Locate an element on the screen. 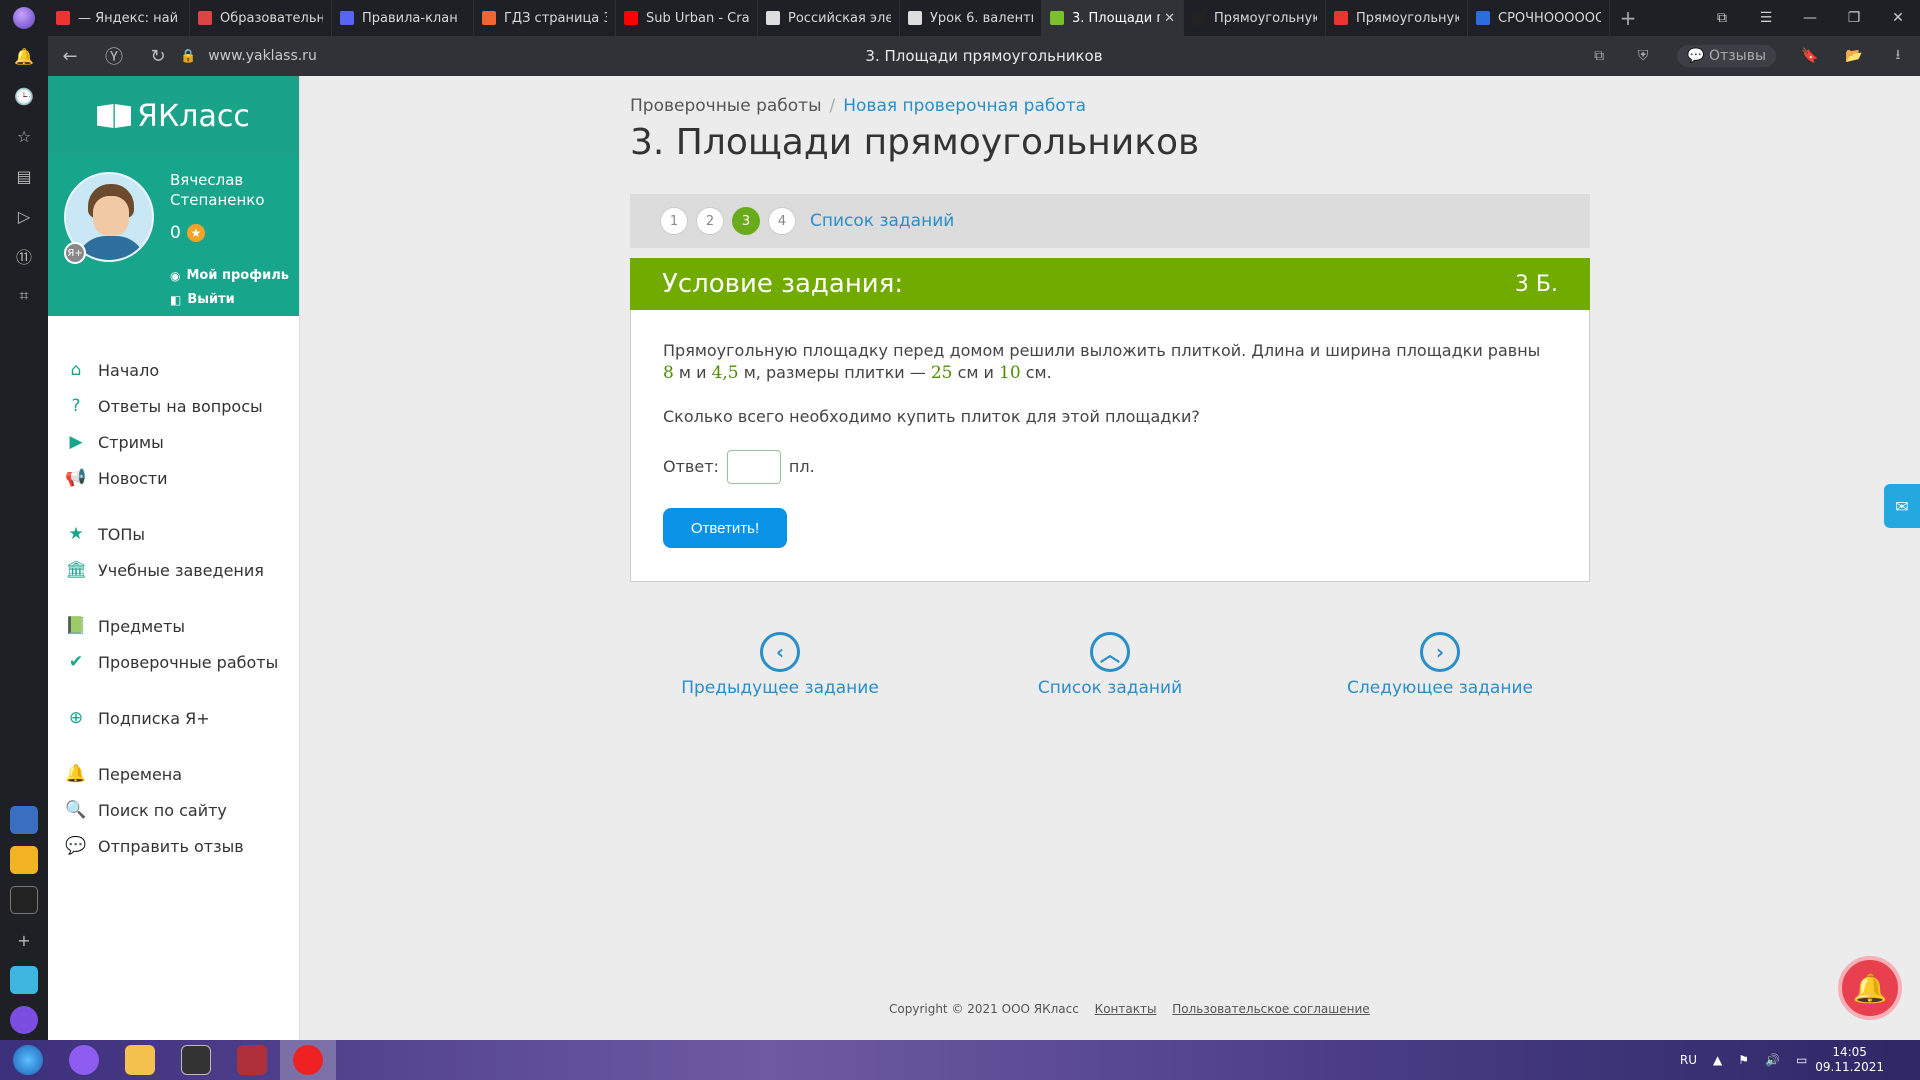 This screenshot has height=1080, width=1920. answer-unit: пл. is located at coordinates (801, 466).